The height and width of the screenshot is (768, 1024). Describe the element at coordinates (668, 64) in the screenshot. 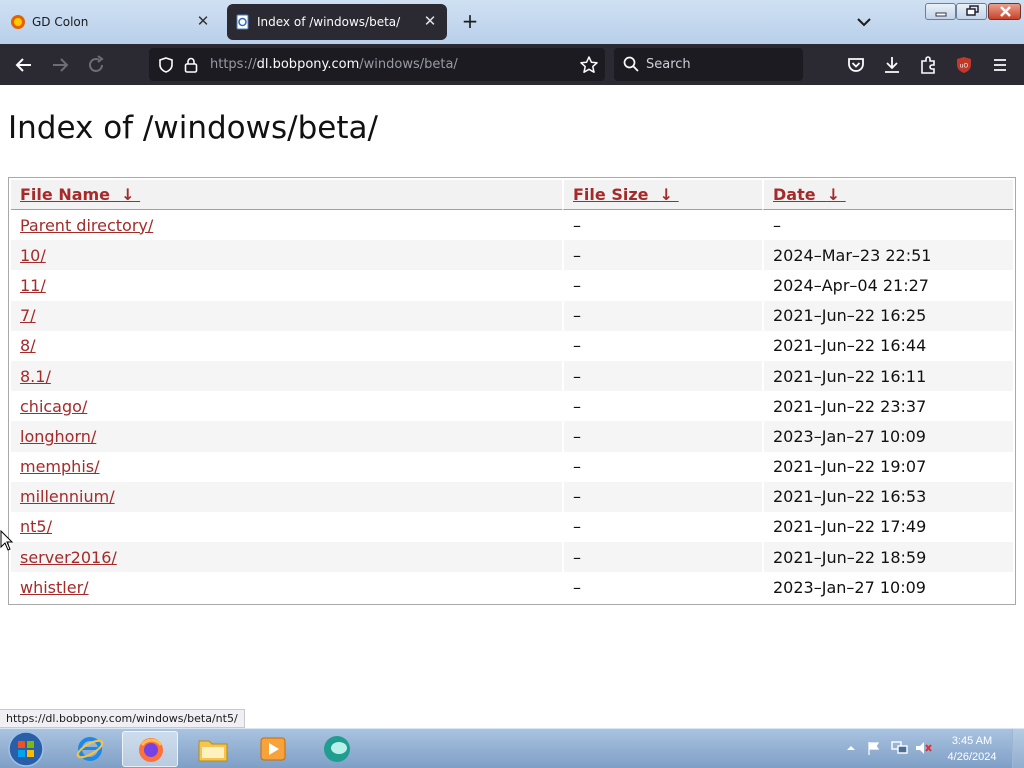

I see `search-input: Search` at that location.